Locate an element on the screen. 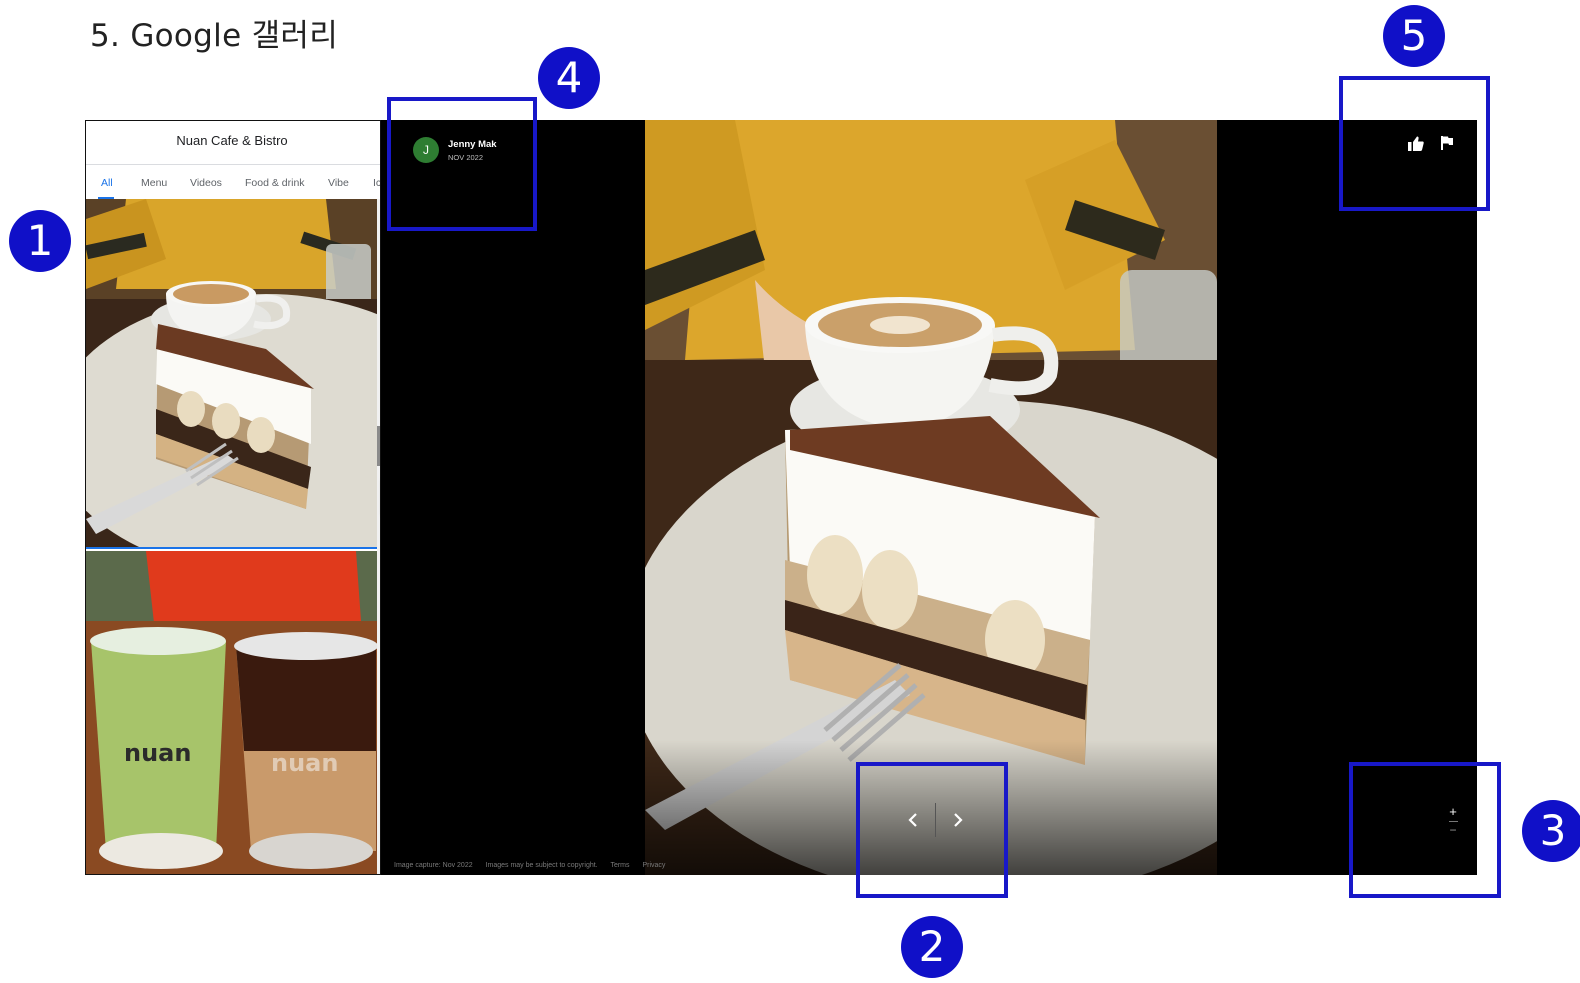 The width and height of the screenshot is (1580, 983). drinks-photo-thumbnail: nuan nuan is located at coordinates (231, 712).